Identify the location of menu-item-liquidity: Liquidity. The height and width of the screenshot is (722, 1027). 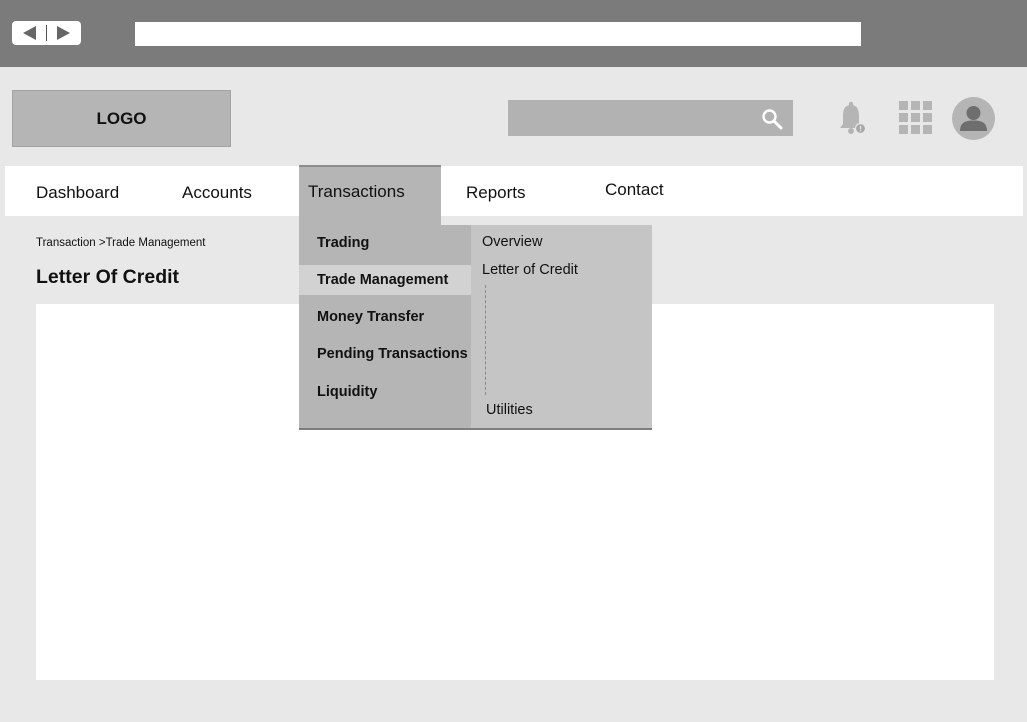
(385, 392).